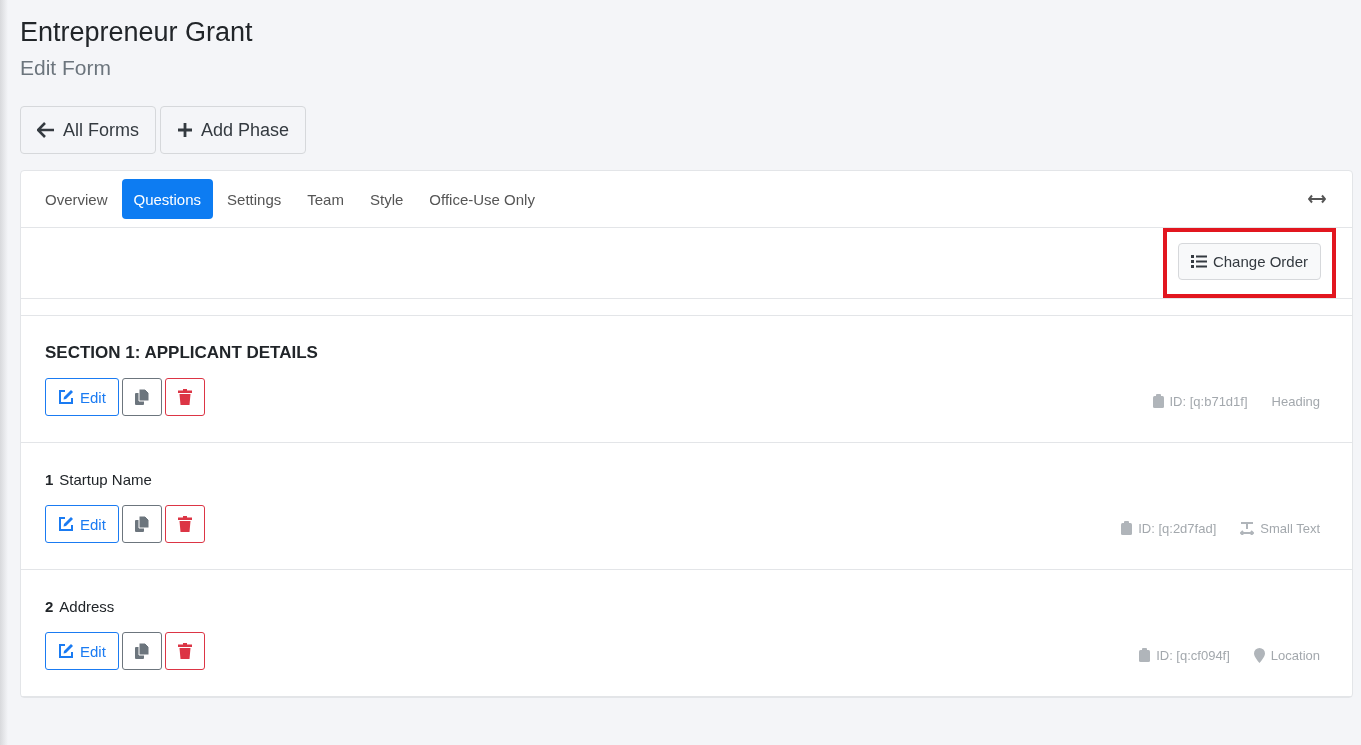 The width and height of the screenshot is (1361, 745). What do you see at coordinates (1290, 528) in the screenshot?
I see `question-type: Small Text` at bounding box center [1290, 528].